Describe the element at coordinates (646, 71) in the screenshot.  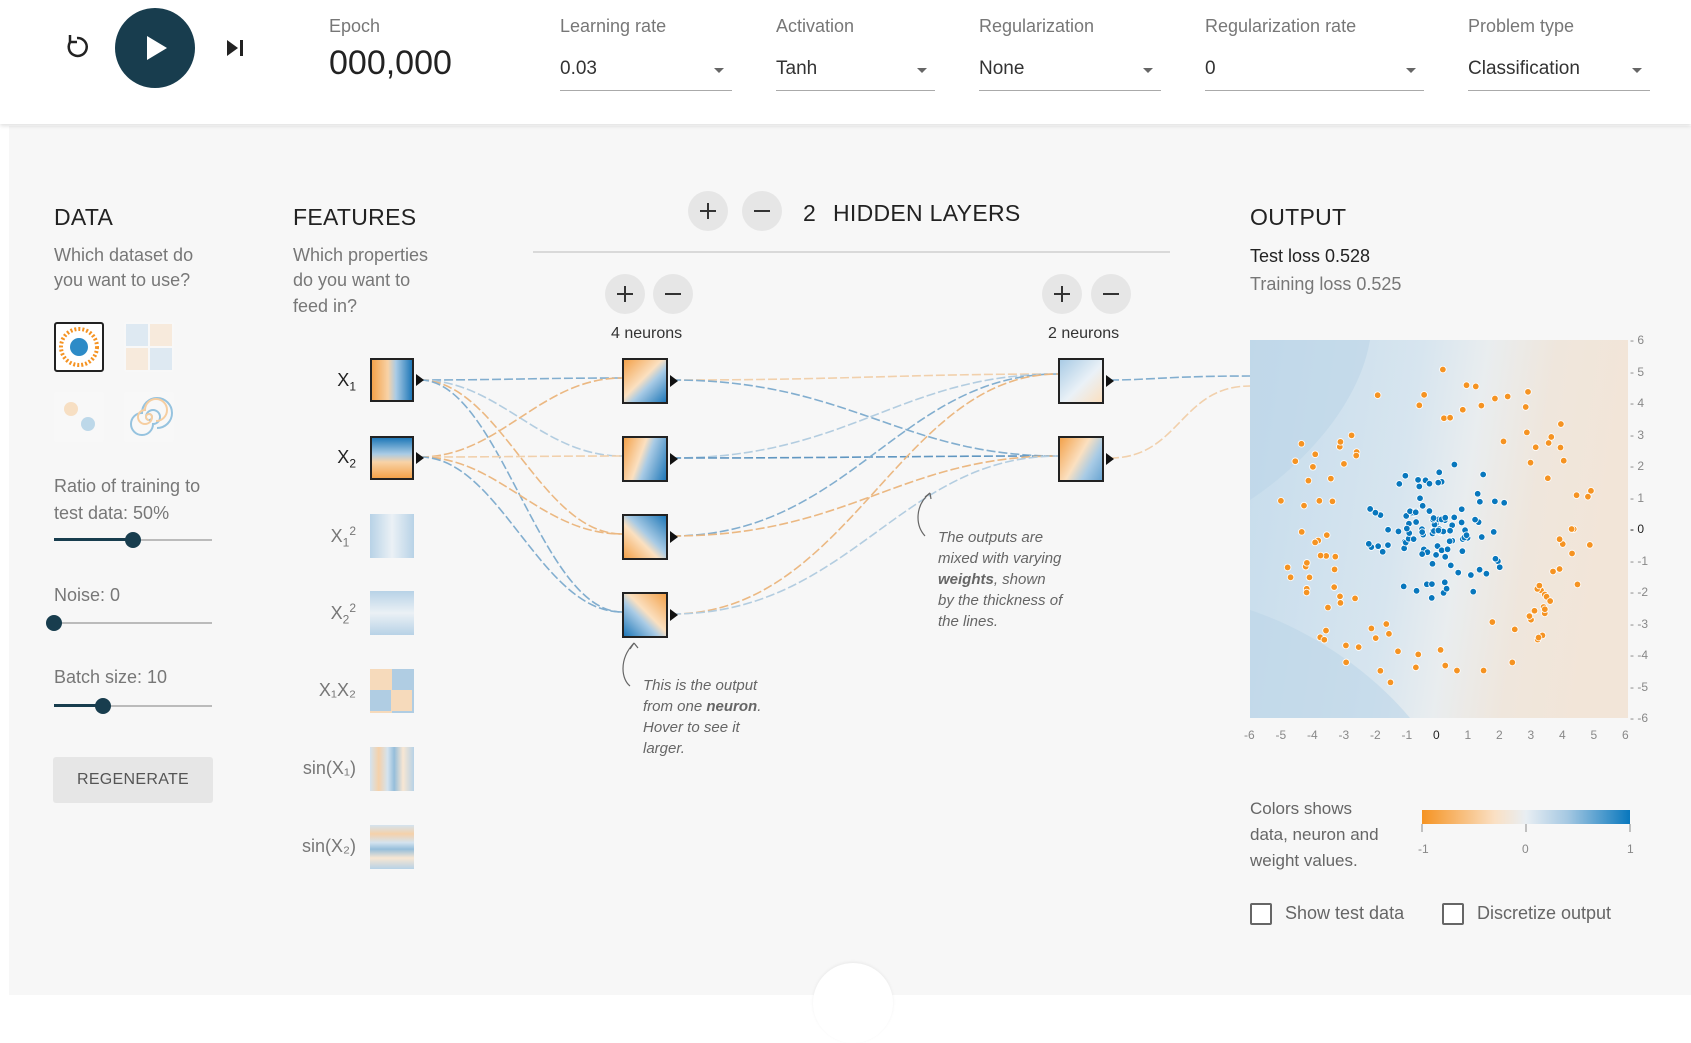
I see `learning-rate-select: 0.03` at that location.